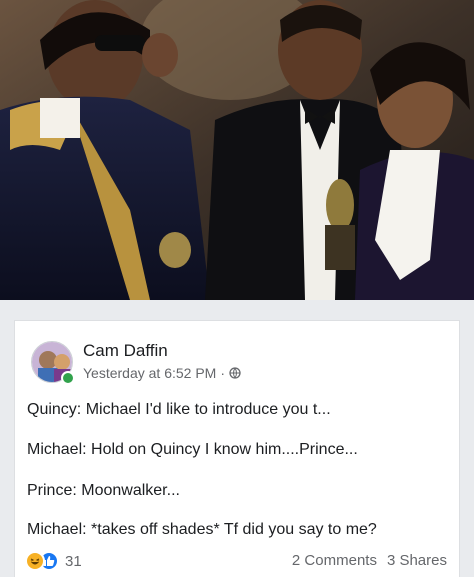  Describe the element at coordinates (125, 351) in the screenshot. I see `author-name: Cam Daffin` at that location.